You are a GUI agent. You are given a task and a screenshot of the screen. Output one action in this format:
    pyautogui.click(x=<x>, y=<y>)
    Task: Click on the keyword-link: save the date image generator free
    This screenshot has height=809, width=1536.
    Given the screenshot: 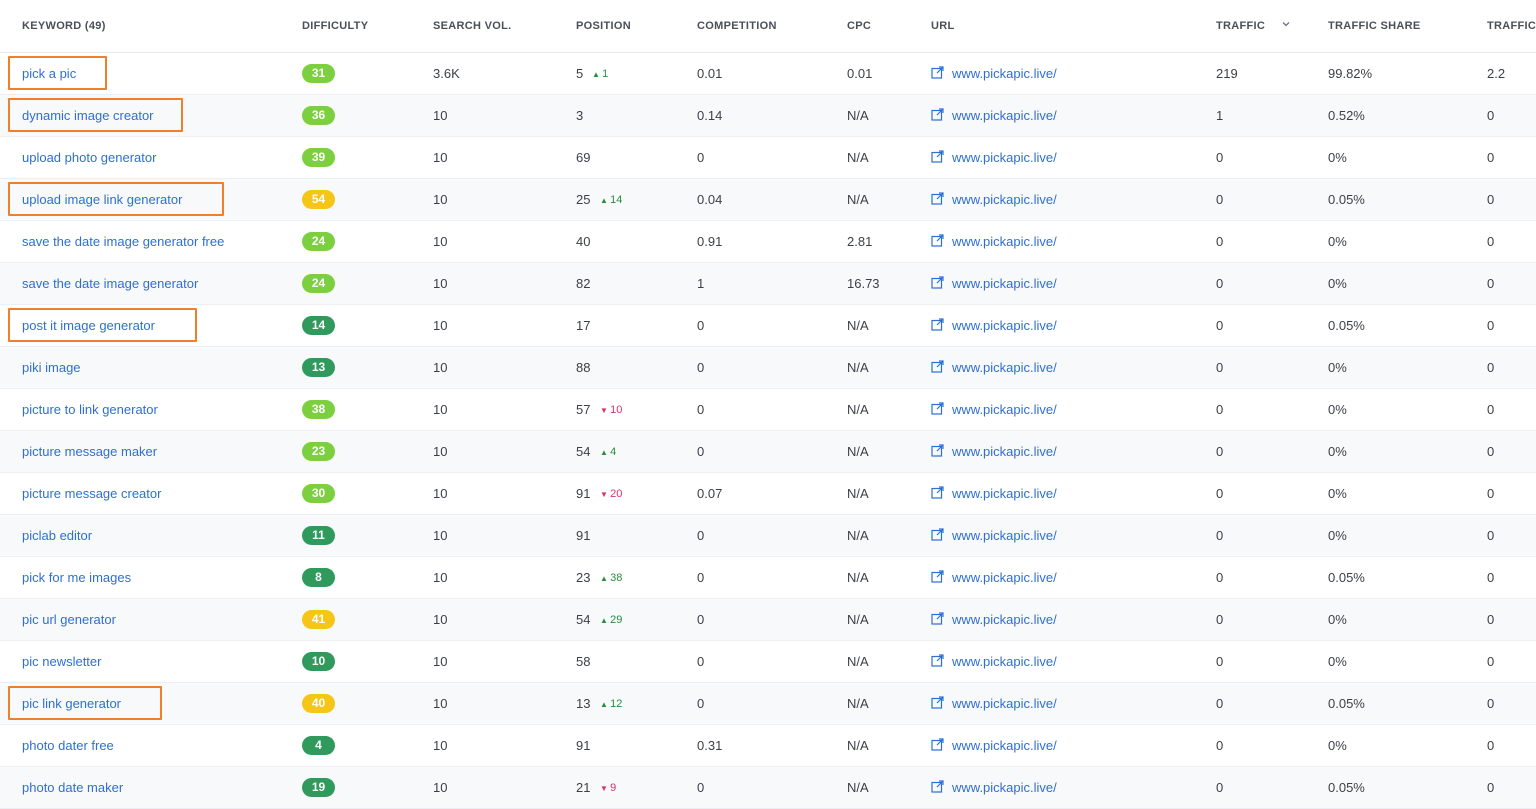 What is the action you would take?
    pyautogui.click(x=123, y=241)
    